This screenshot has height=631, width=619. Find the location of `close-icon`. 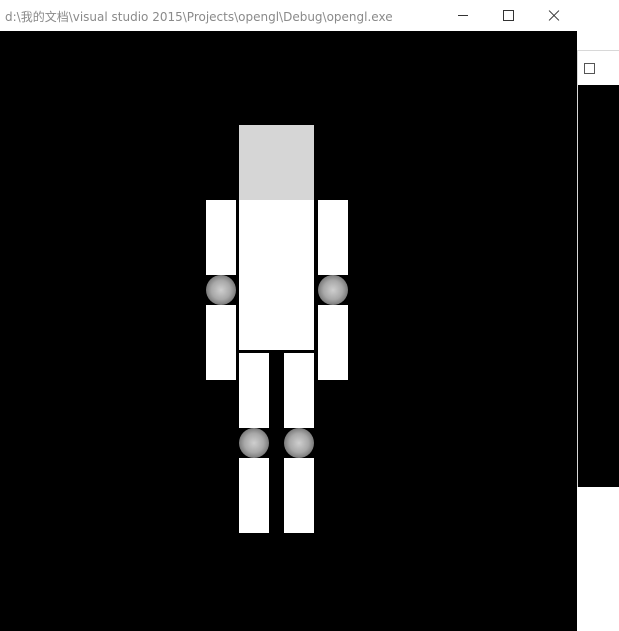

close-icon is located at coordinates (554, 16).